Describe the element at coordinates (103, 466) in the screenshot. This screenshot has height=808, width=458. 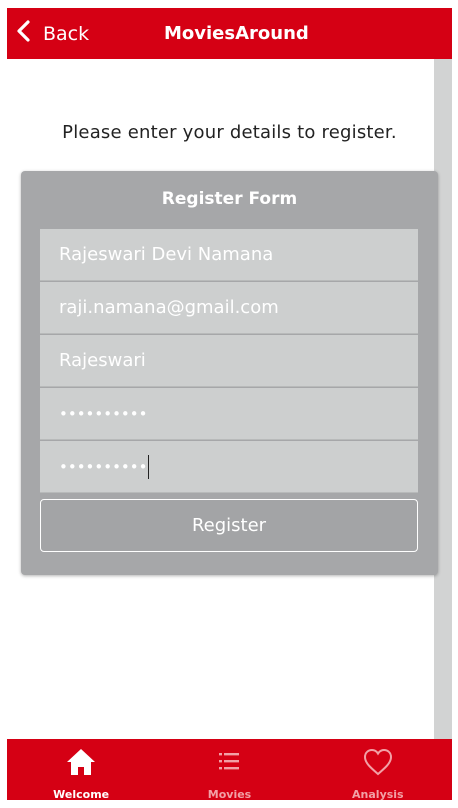
I see `confirm-password-value: ••••••••••` at that location.